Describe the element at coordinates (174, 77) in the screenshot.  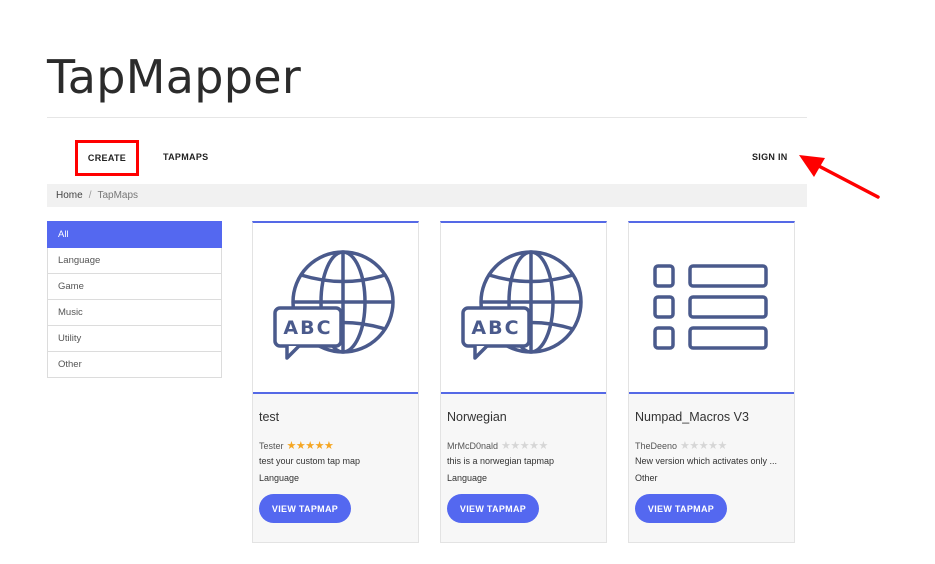
I see `page-title: TapMapper` at that location.